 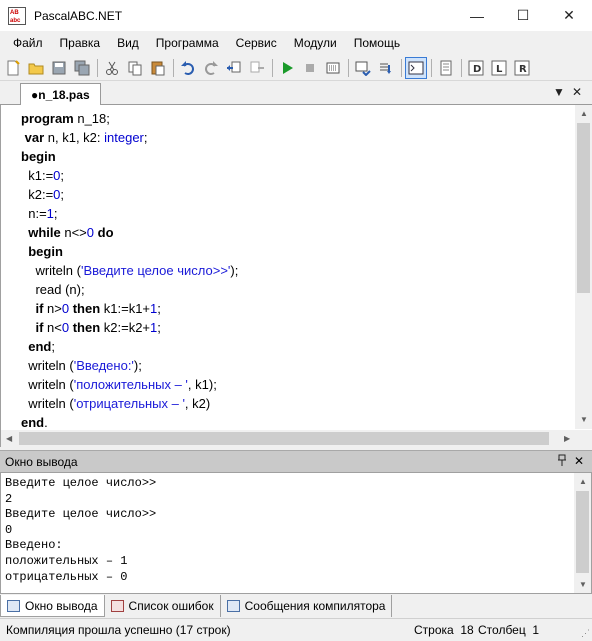 What do you see at coordinates (188, 68) in the screenshot?
I see `undo-icon` at bounding box center [188, 68].